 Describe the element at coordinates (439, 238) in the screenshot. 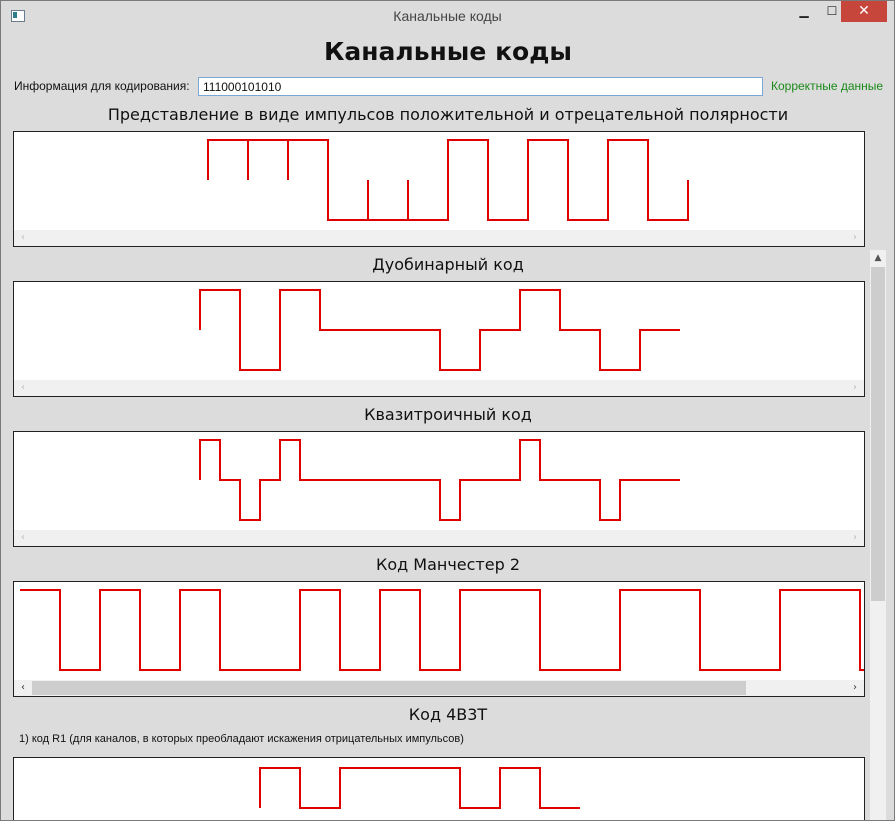

I see `polar-hscroll: ‹ ›` at that location.